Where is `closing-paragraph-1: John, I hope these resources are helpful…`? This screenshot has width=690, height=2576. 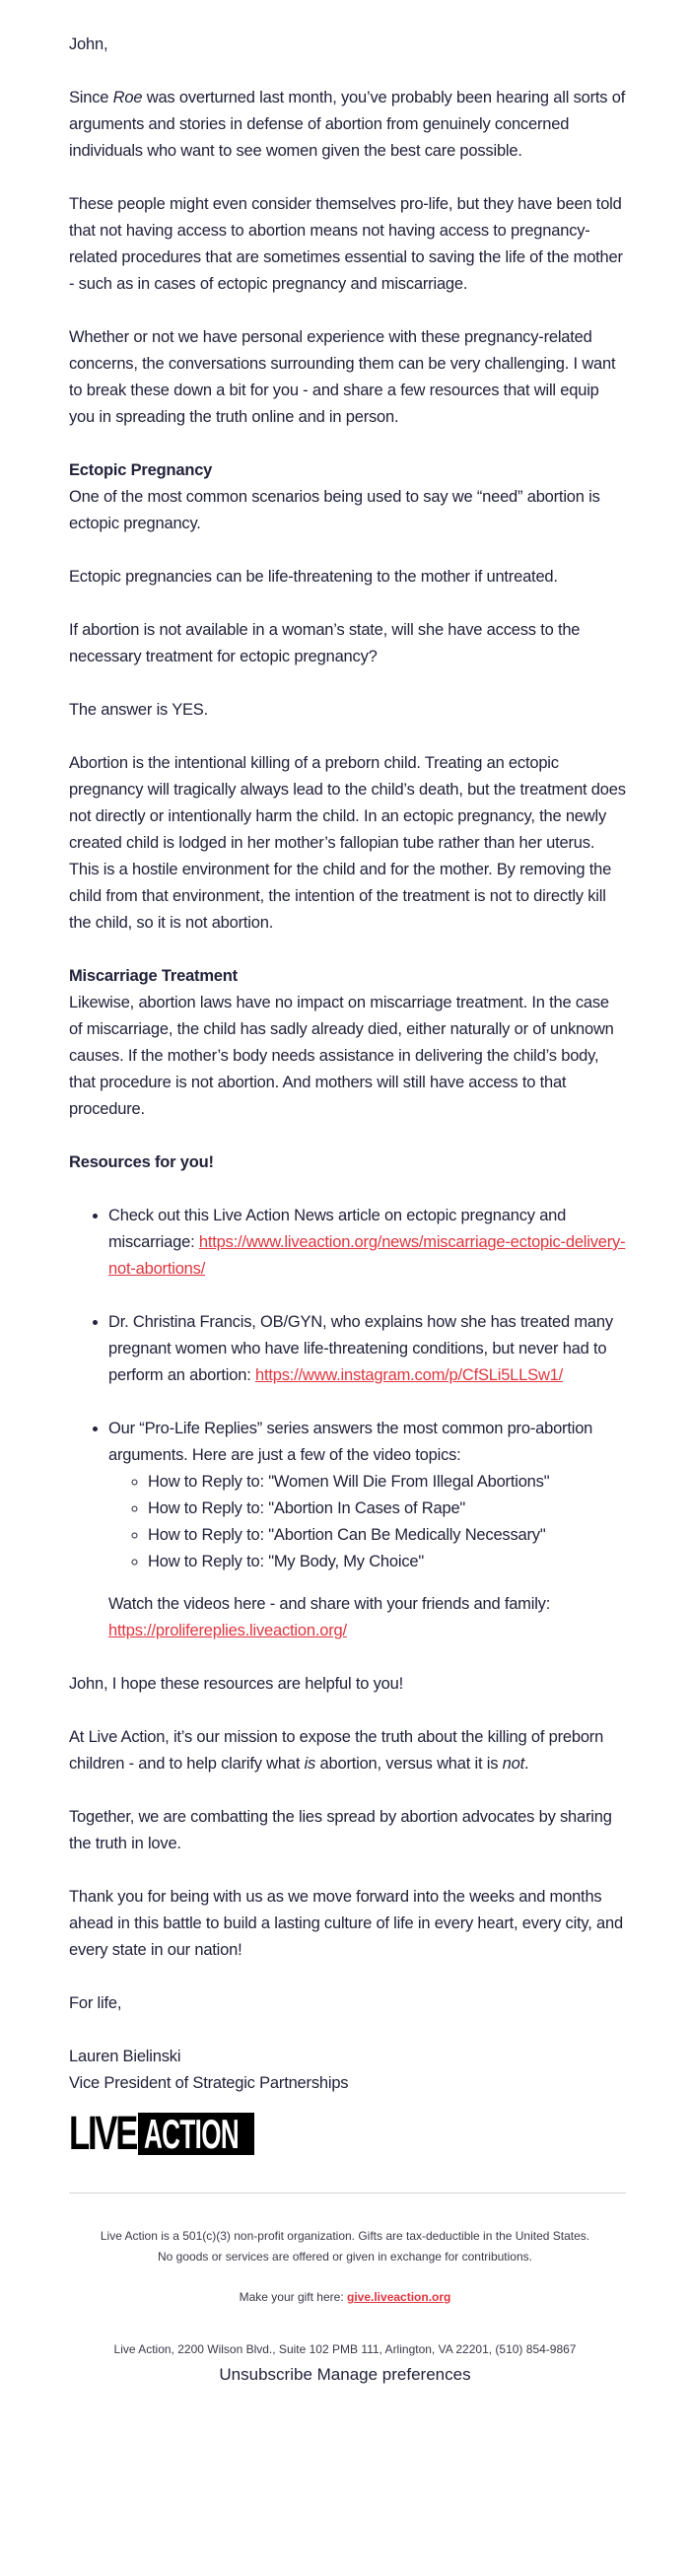
closing-paragraph-1: John, I hope these resources are helpful… is located at coordinates (236, 1684).